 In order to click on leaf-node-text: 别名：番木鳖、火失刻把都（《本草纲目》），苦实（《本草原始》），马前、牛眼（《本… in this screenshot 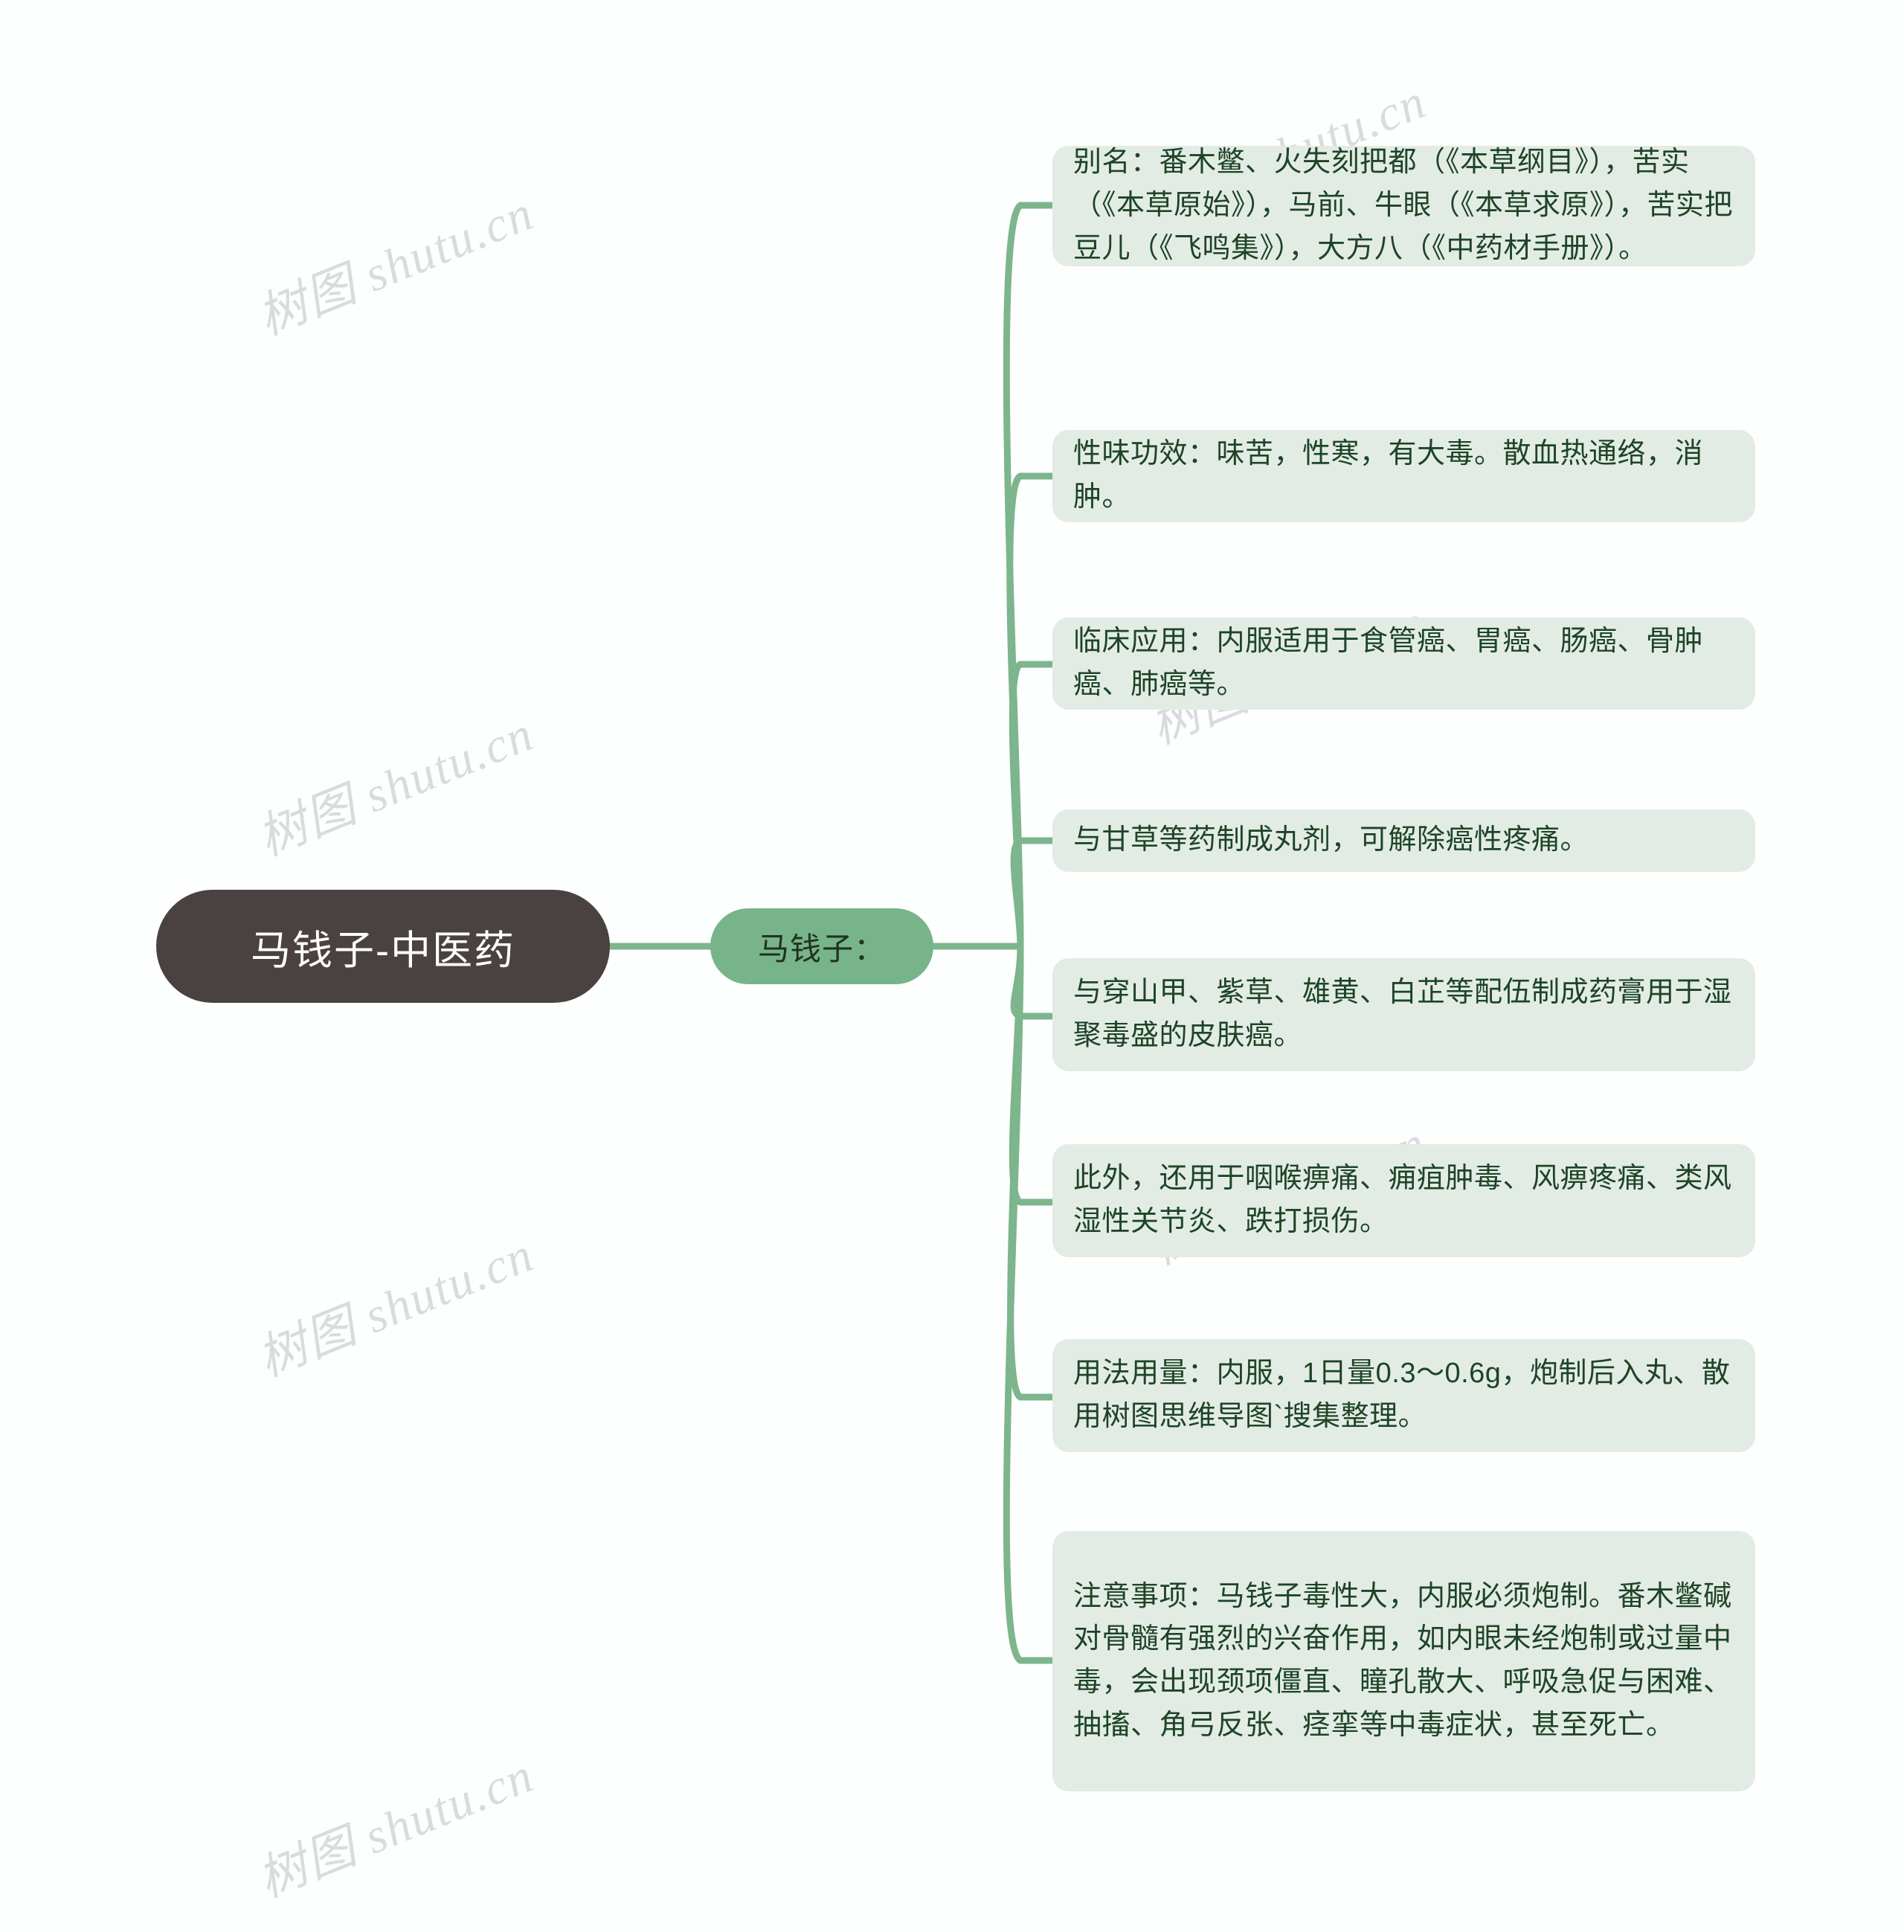, I will do `click(1404, 205)`.